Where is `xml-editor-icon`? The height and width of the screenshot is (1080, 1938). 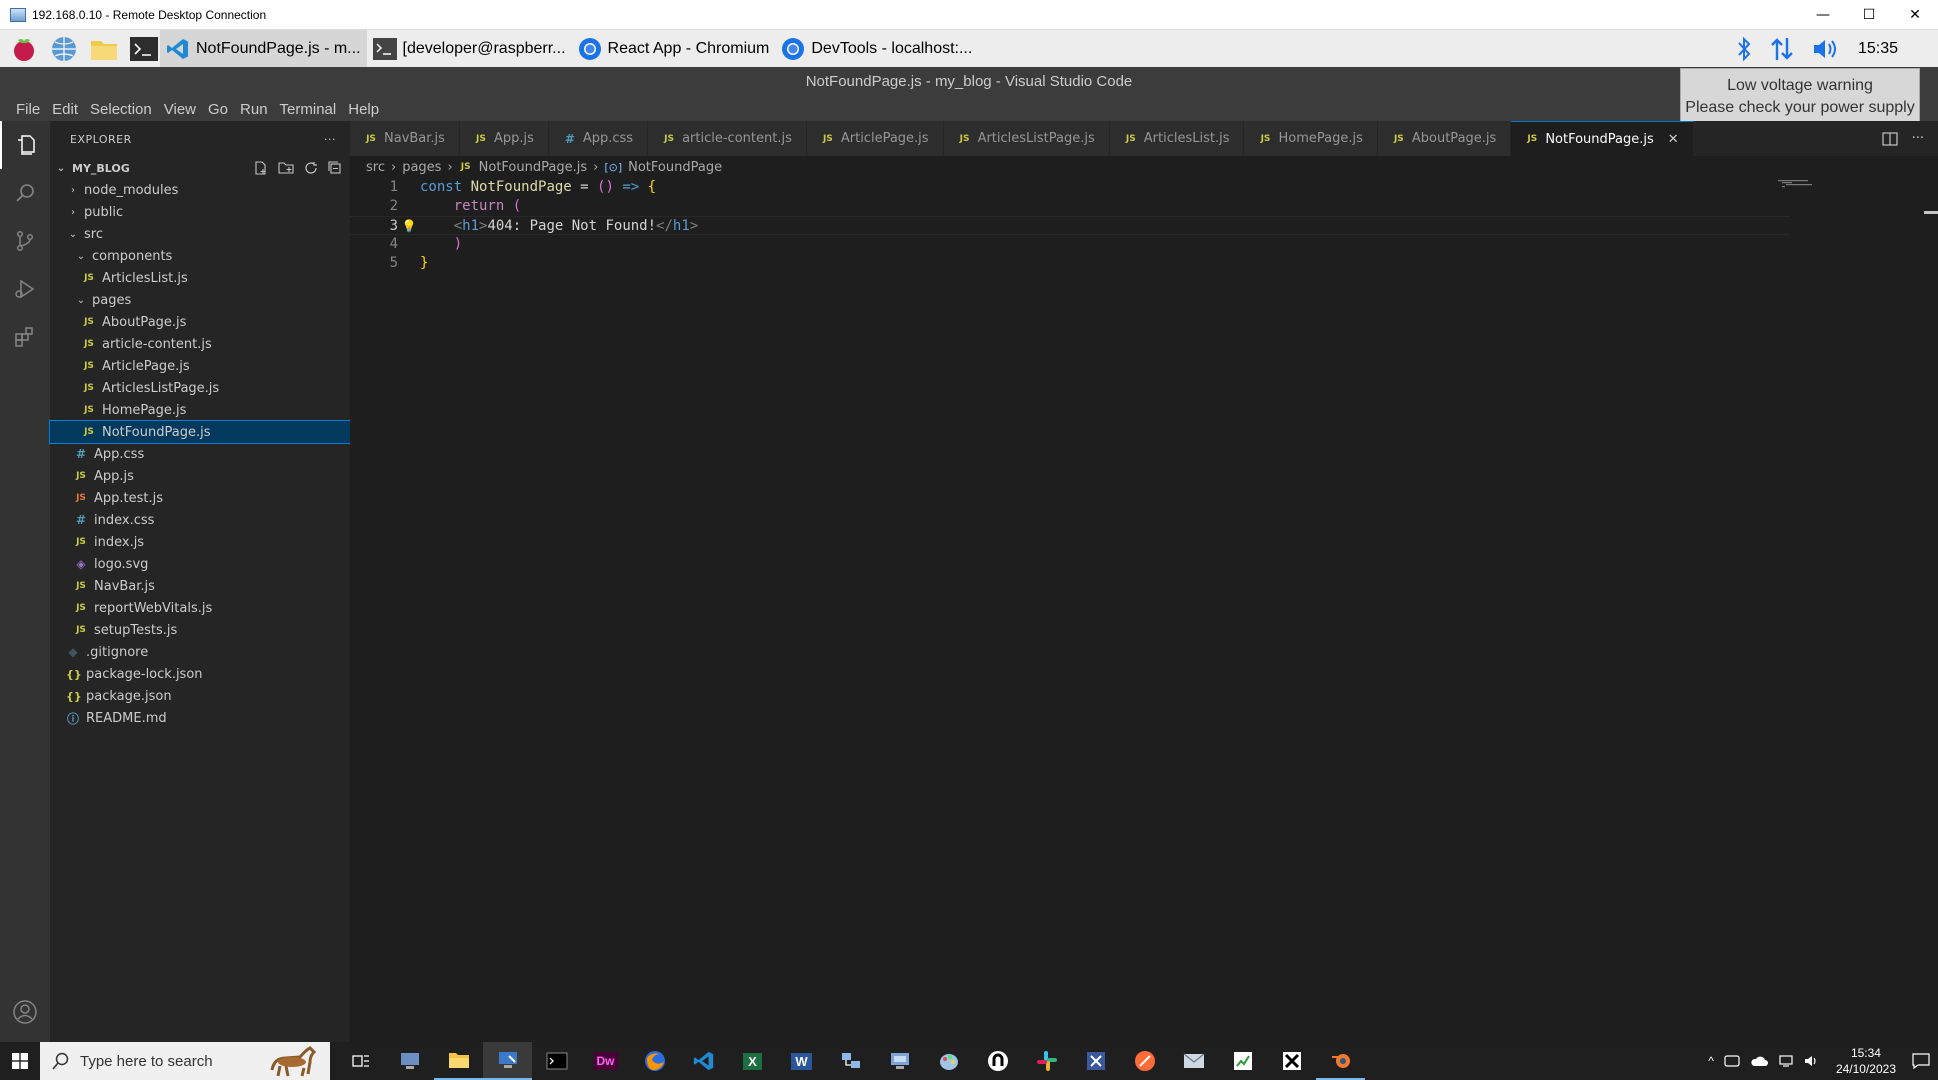 xml-editor-icon is located at coordinates (1095, 1061).